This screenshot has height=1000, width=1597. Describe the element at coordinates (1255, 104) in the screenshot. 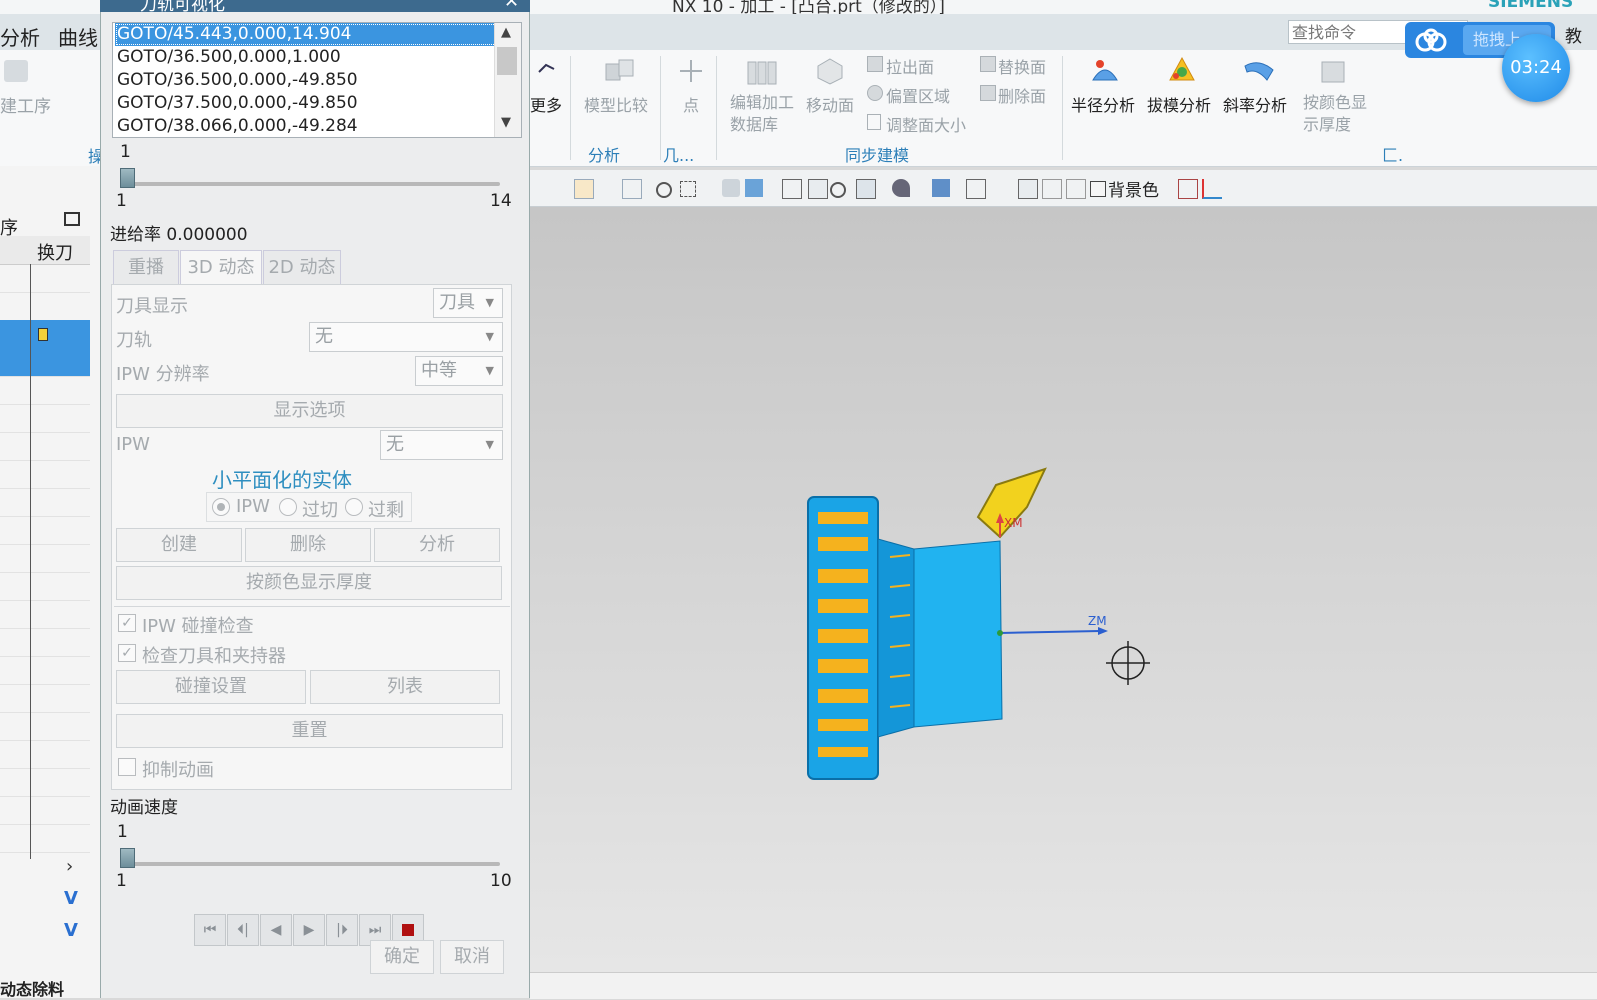

I see `slope-analysis-button: 斜率分析` at that location.